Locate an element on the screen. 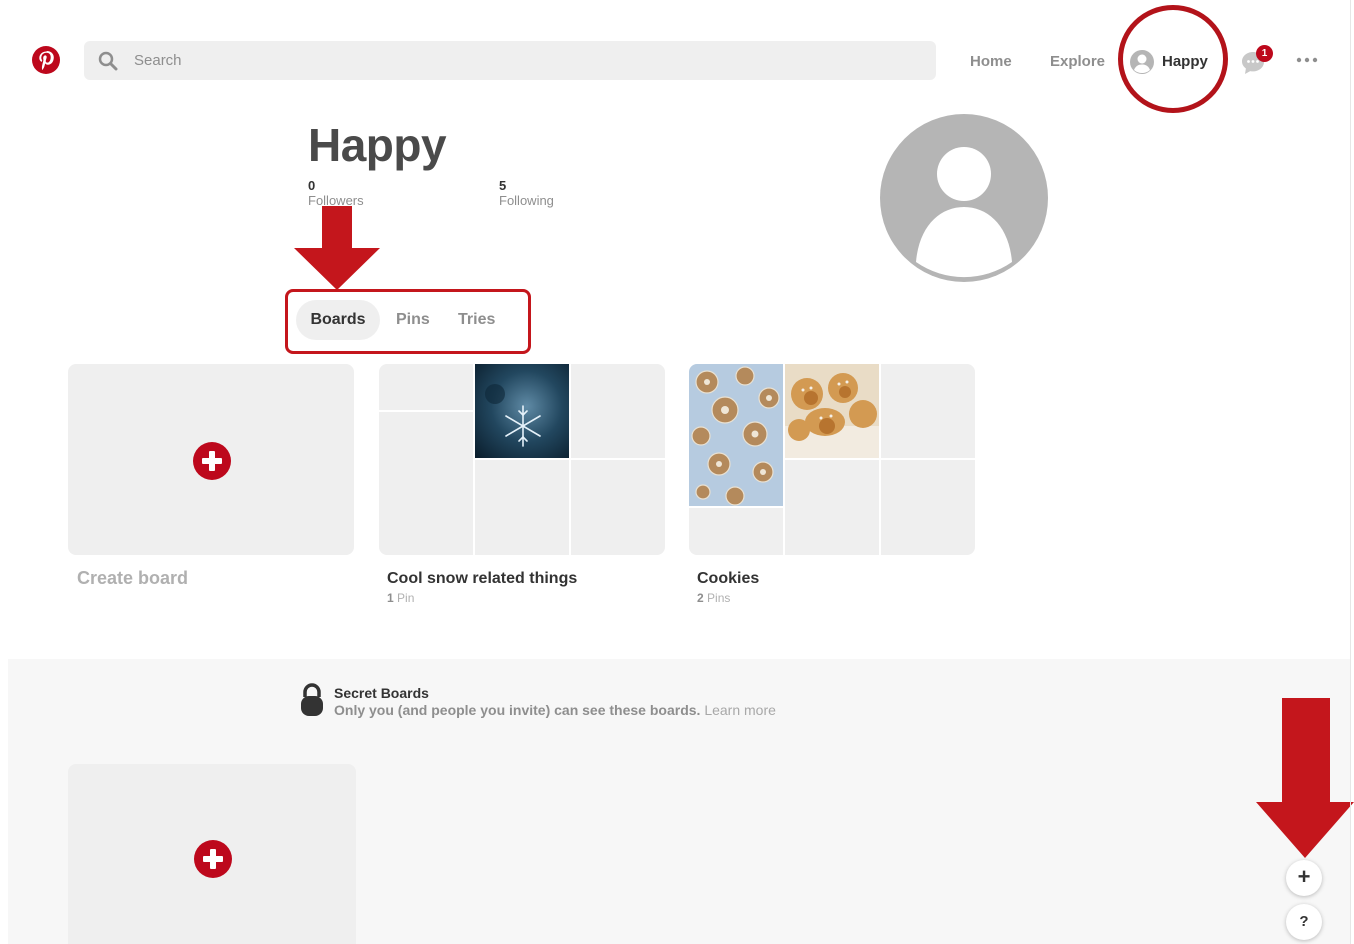 Image resolution: width=1354 pixels, height=944 pixels. profile-name: Happy is located at coordinates (377, 145).